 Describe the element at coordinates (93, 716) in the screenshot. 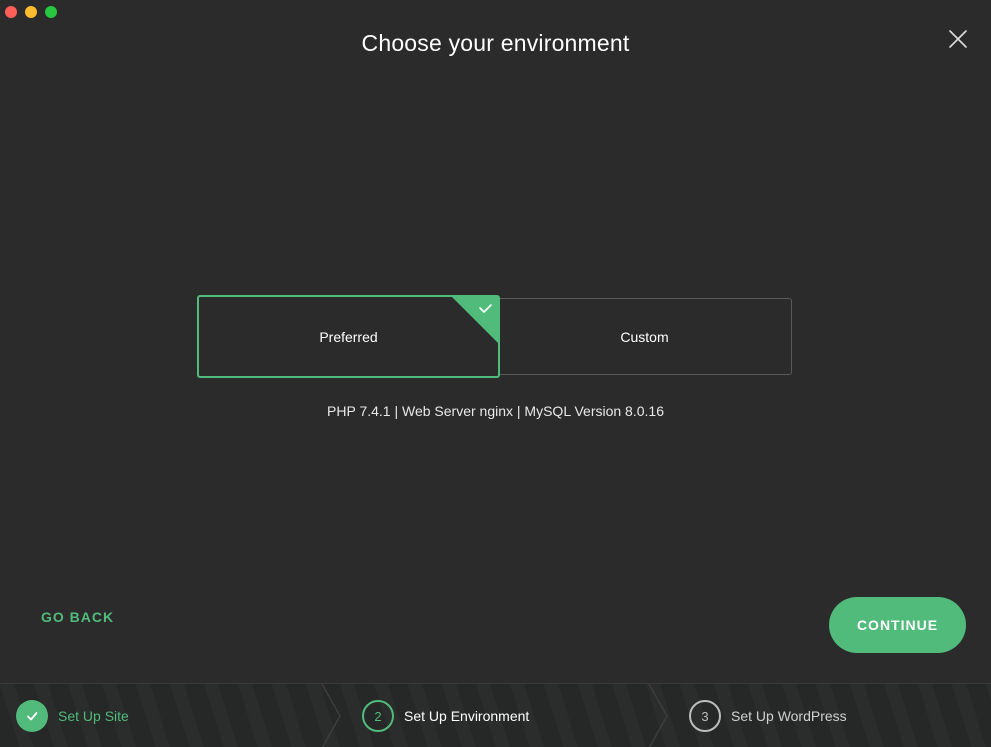

I see `step-label: Set Up Site` at that location.